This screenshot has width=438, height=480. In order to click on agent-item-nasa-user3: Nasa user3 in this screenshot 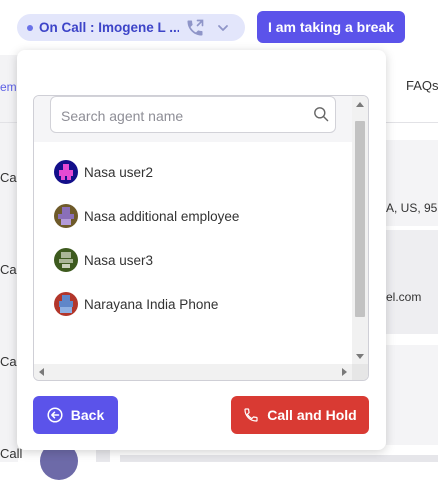, I will do `click(103, 260)`.